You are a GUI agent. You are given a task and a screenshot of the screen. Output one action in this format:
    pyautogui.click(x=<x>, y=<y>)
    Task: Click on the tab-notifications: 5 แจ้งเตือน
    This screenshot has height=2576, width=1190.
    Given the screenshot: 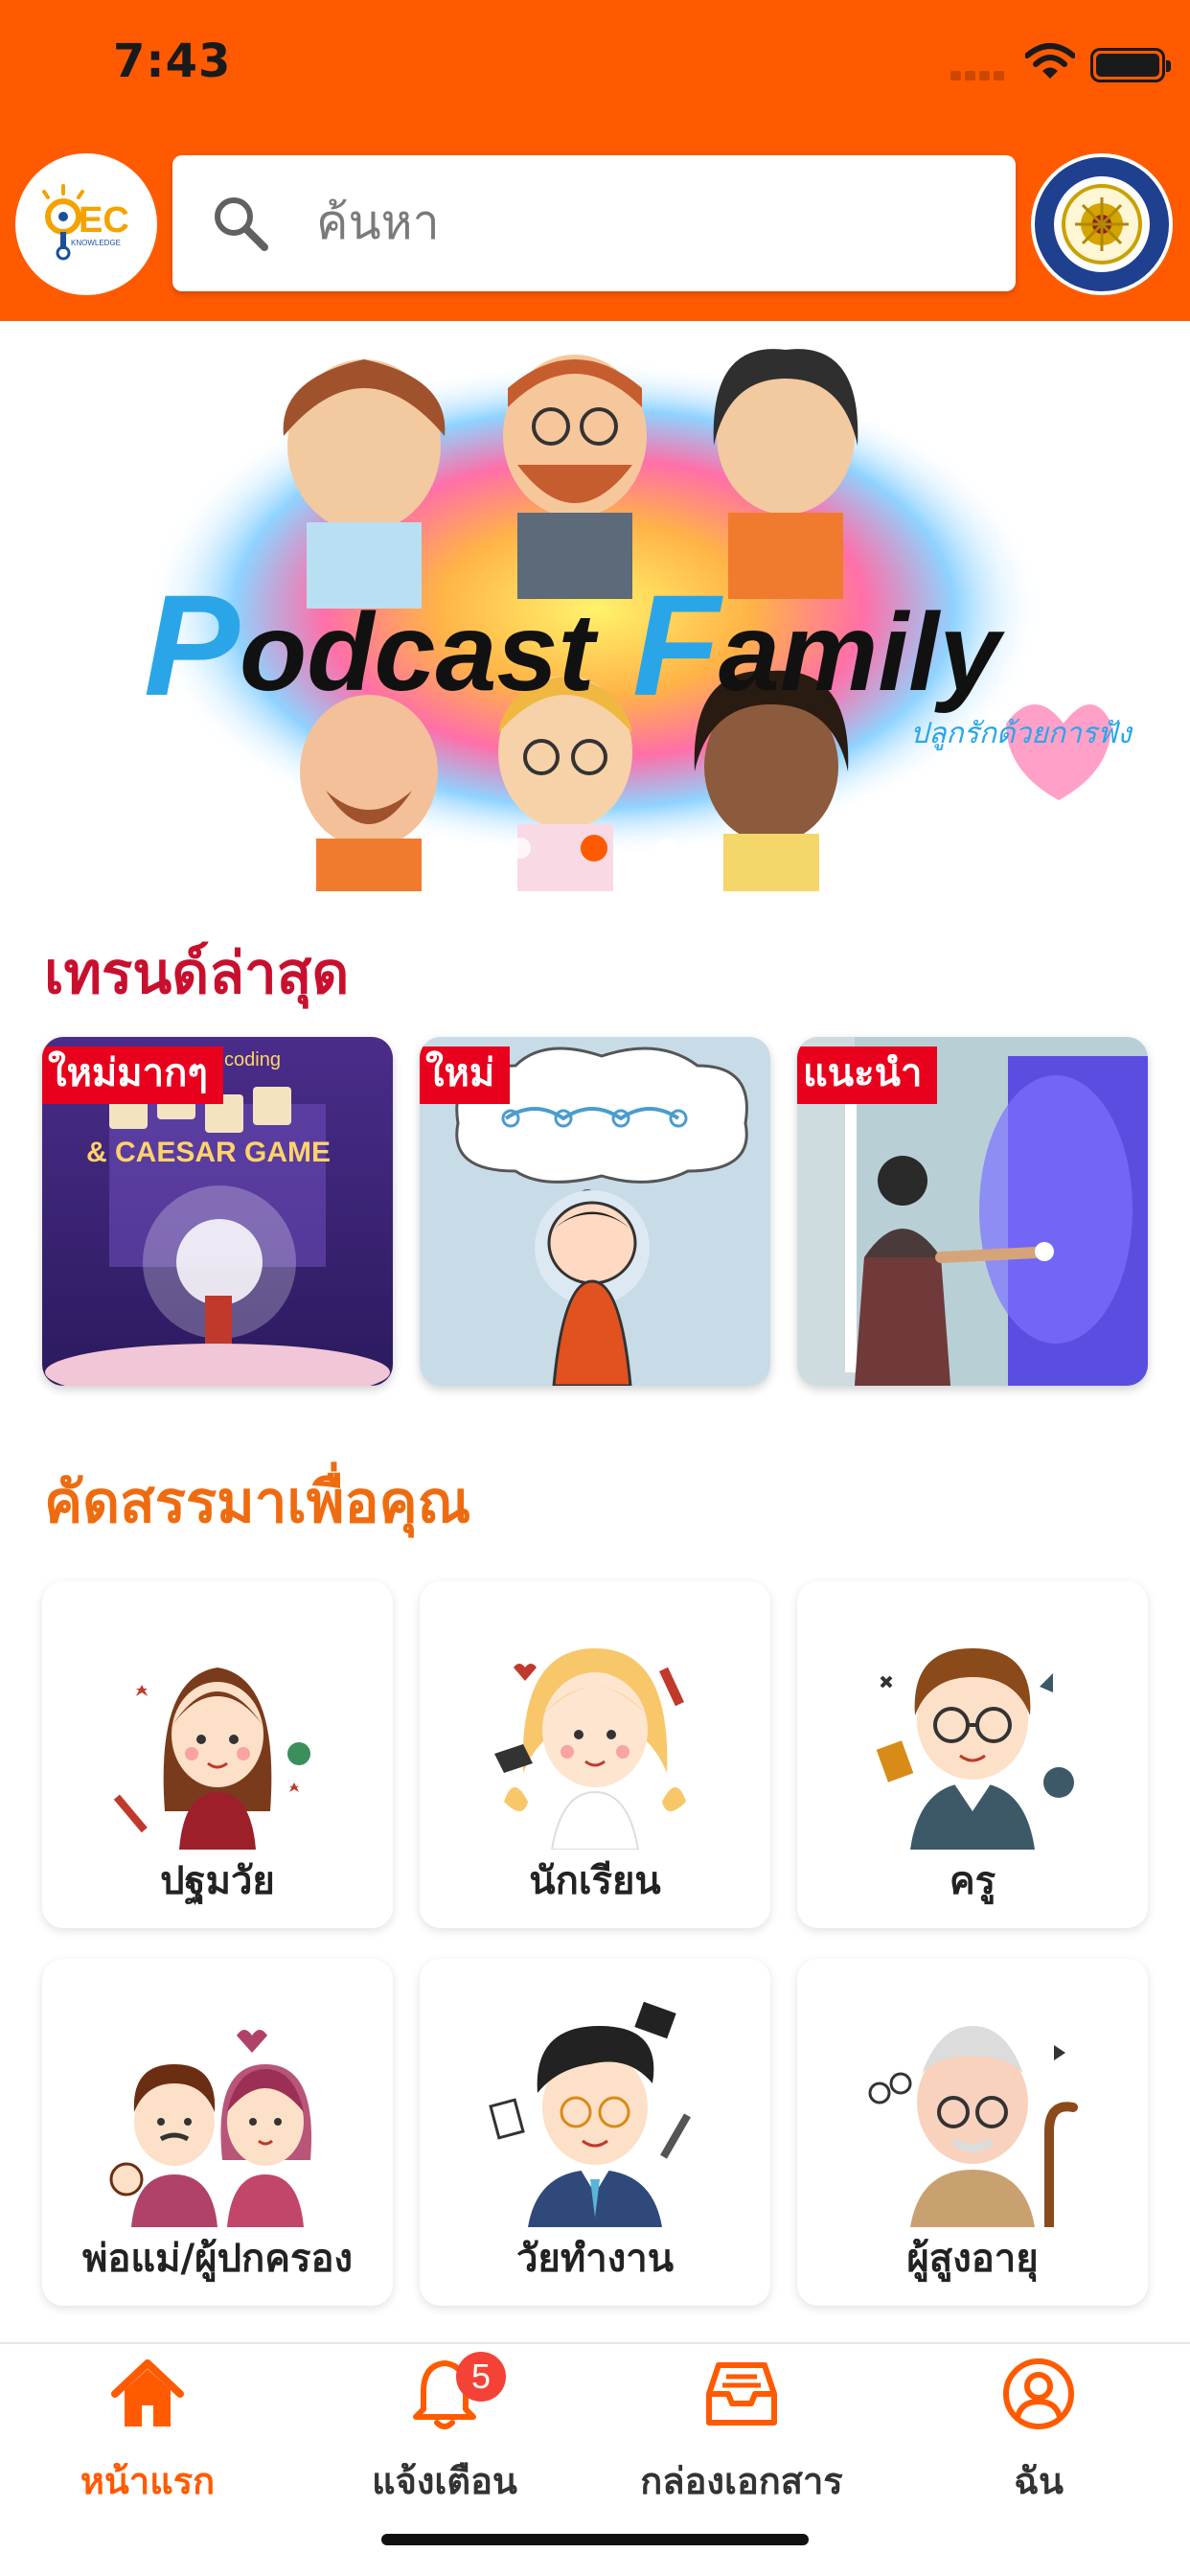 What is the action you would take?
    pyautogui.click(x=445, y=2435)
    